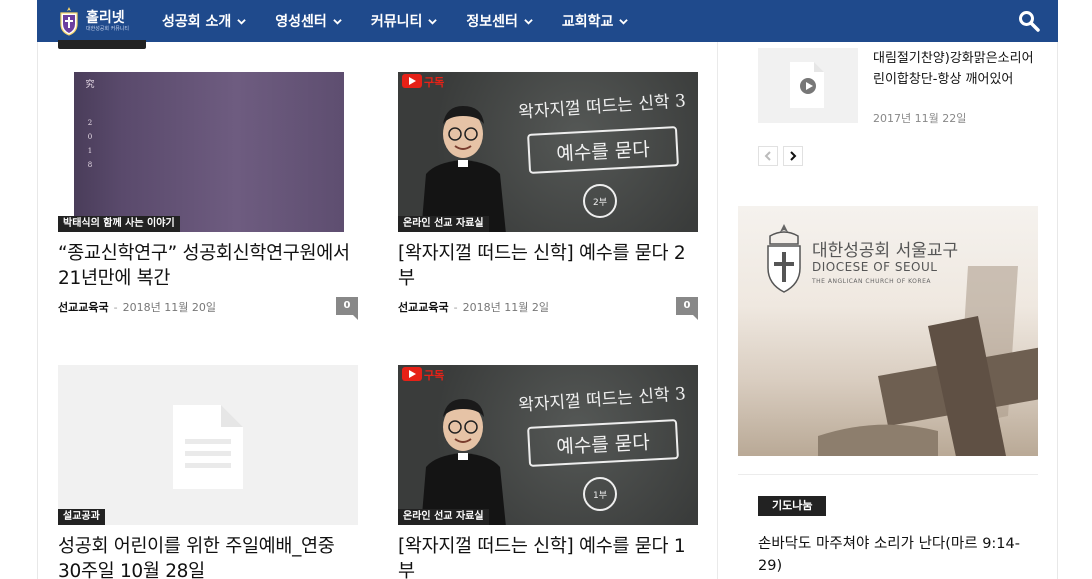 The width and height of the screenshot is (1092, 579). What do you see at coordinates (208, 556) in the screenshot?
I see `post-title: 성공회 어린이를 위한 주일예배_연중 30주일 10월 28일` at bounding box center [208, 556].